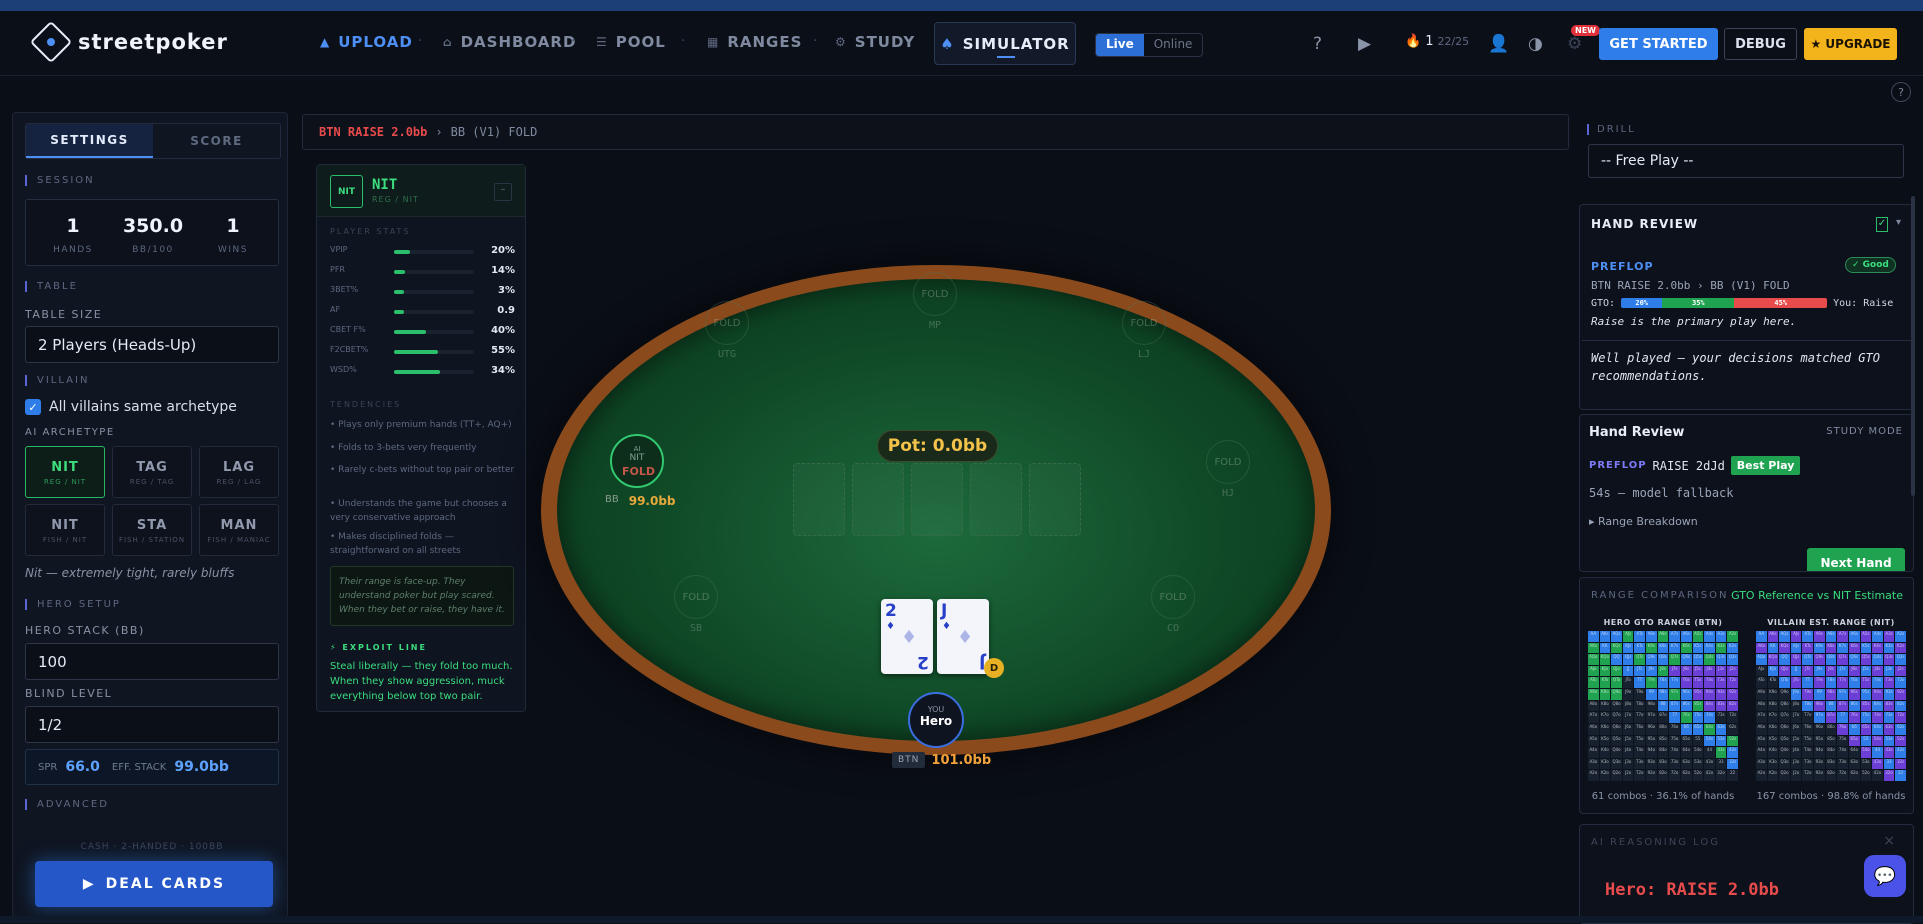  I want to click on streak-counter: 🔥 1 22/25, so click(1437, 41).